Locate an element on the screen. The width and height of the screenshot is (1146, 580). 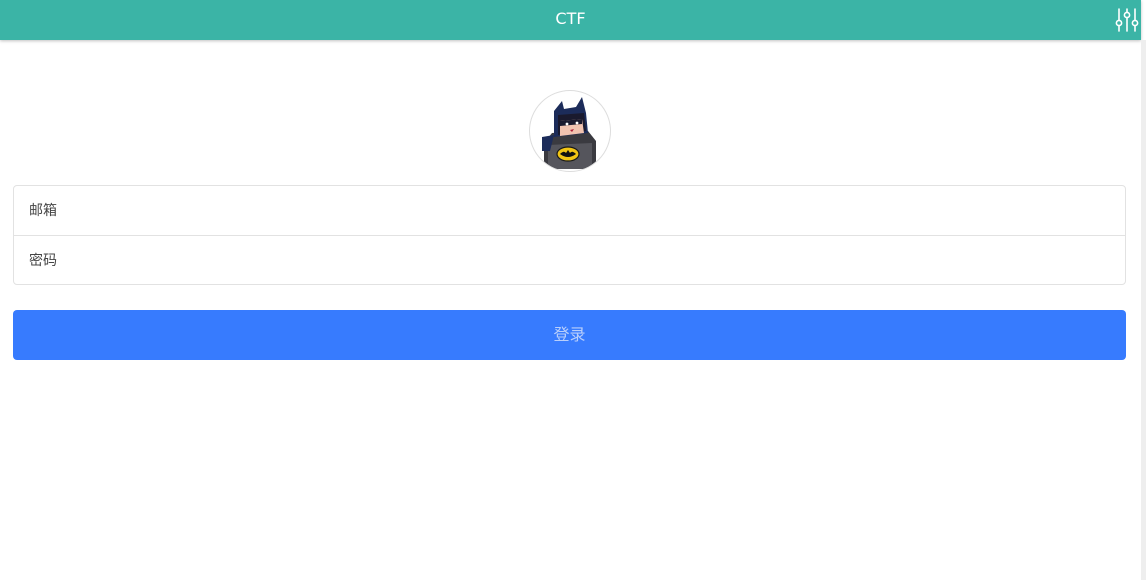
settings-button is located at coordinates (1127, 20).